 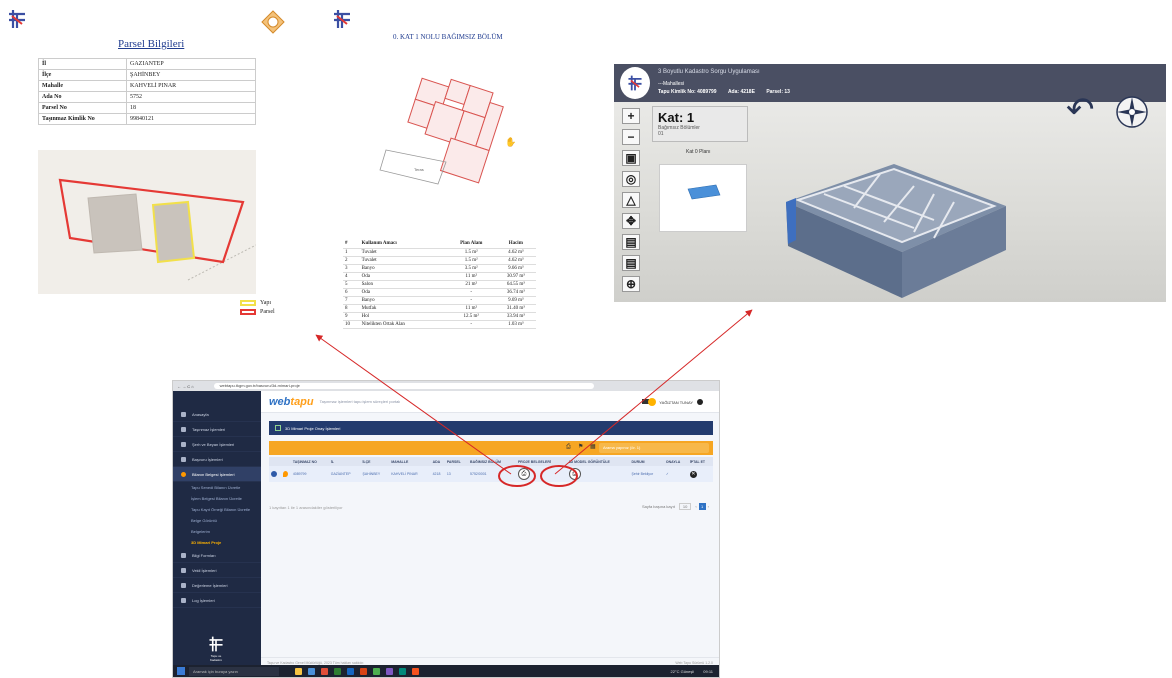 What do you see at coordinates (631, 200) in the screenshot?
I see `terrain-button: △` at bounding box center [631, 200].